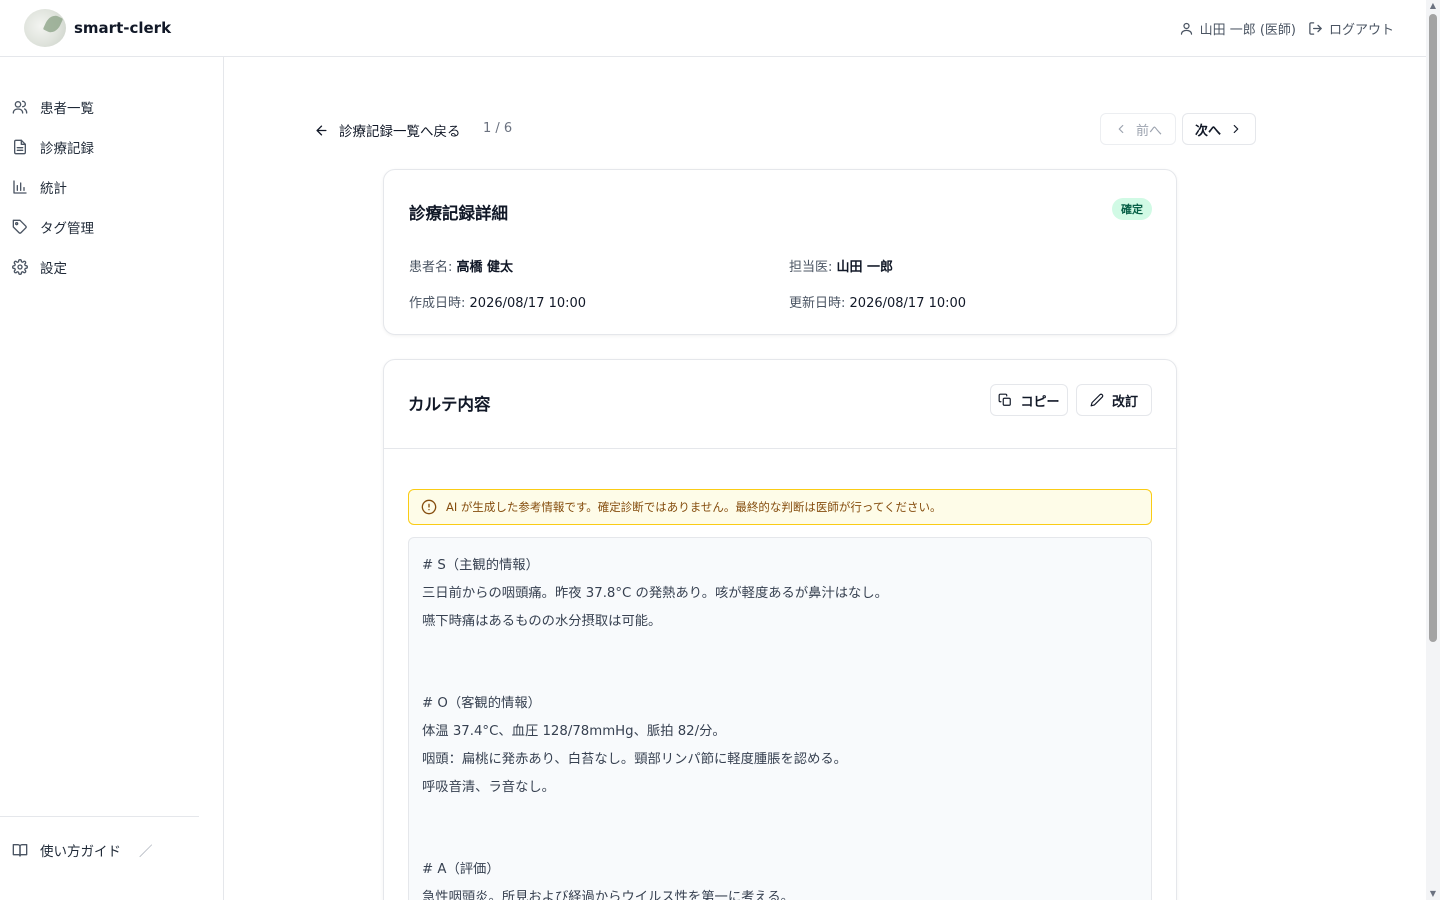 The height and width of the screenshot is (900, 1440). Describe the element at coordinates (1124, 402) in the screenshot. I see `revise-label: 改訂` at that location.